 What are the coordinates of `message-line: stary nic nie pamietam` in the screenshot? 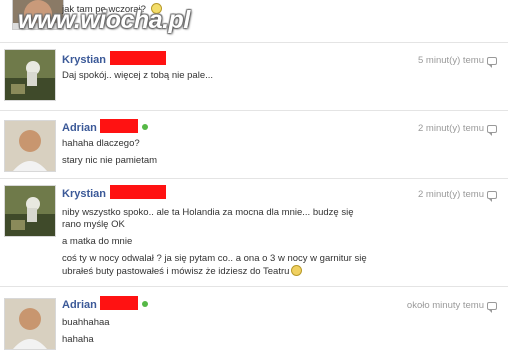 It's located at (110, 160).